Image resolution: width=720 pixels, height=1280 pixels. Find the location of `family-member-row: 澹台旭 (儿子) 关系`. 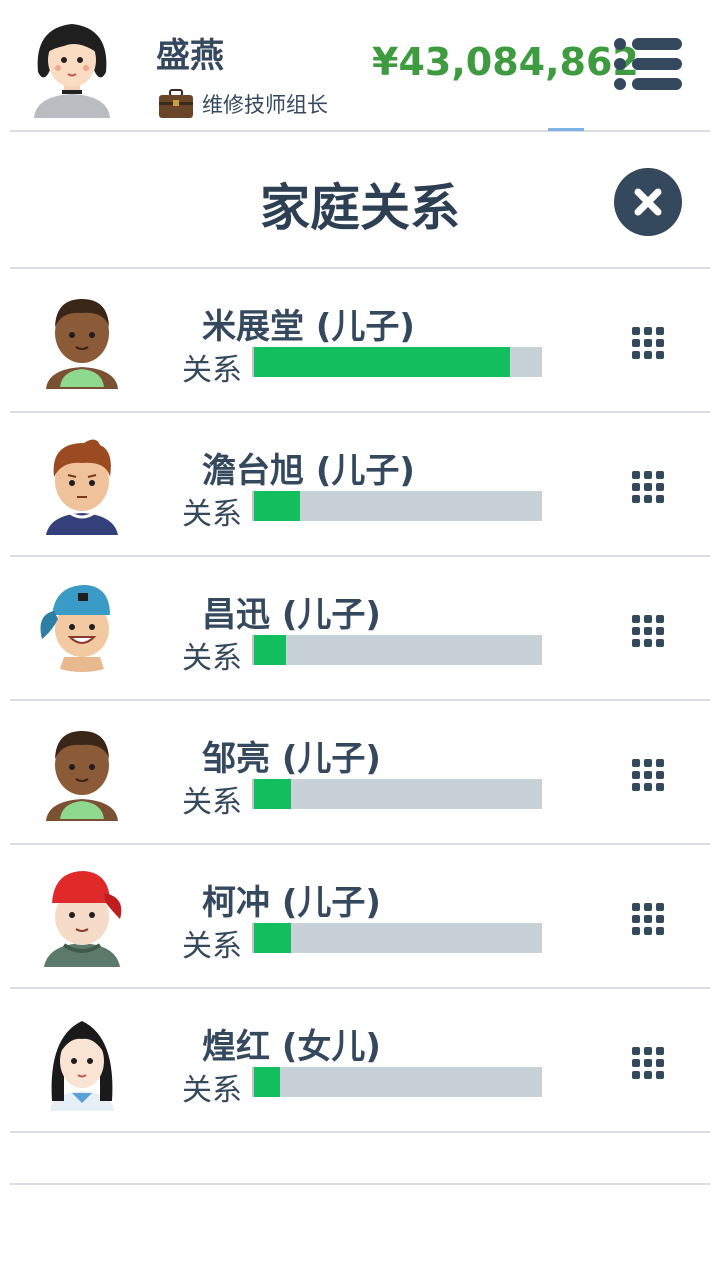

family-member-row: 澹台旭 (儿子) 关系 is located at coordinates (360, 485).